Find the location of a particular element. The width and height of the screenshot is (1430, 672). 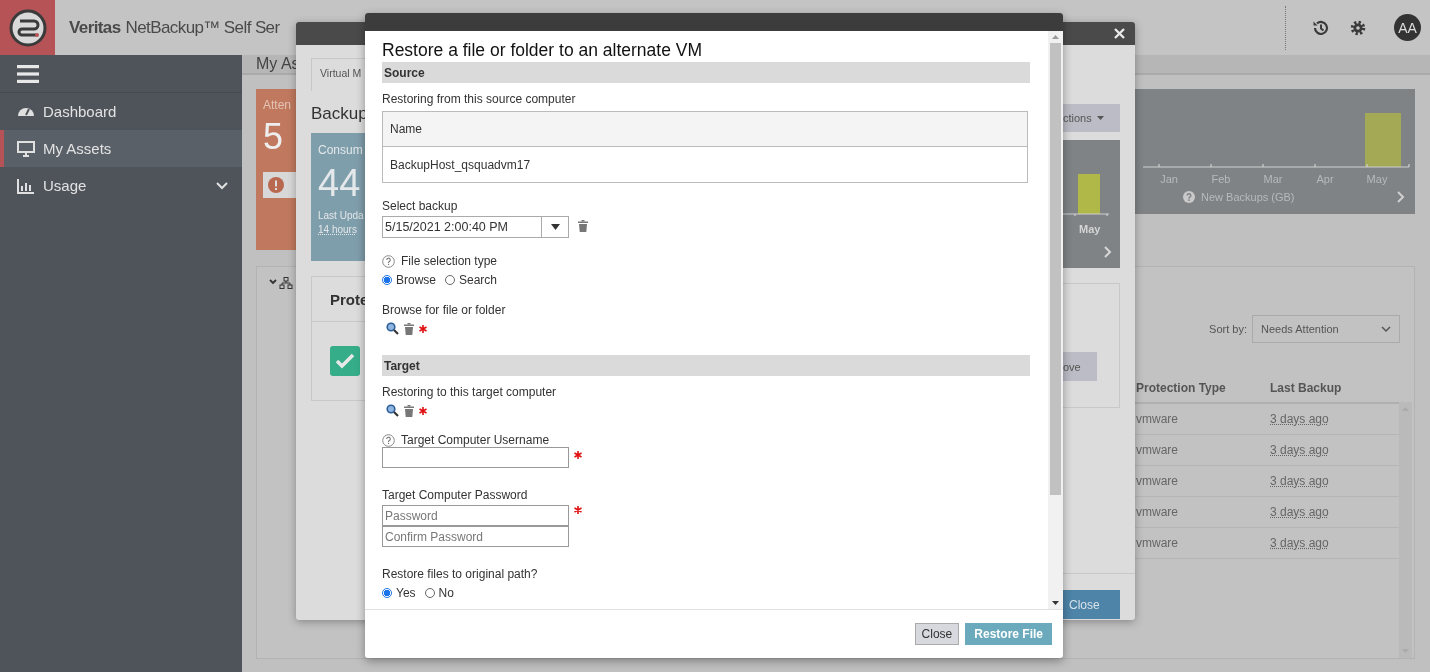

attention-label: Atten is located at coordinates (278, 105).